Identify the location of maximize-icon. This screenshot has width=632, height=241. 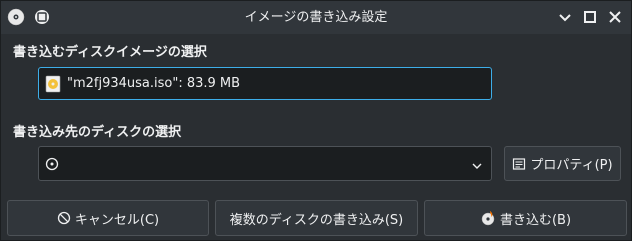
(590, 17).